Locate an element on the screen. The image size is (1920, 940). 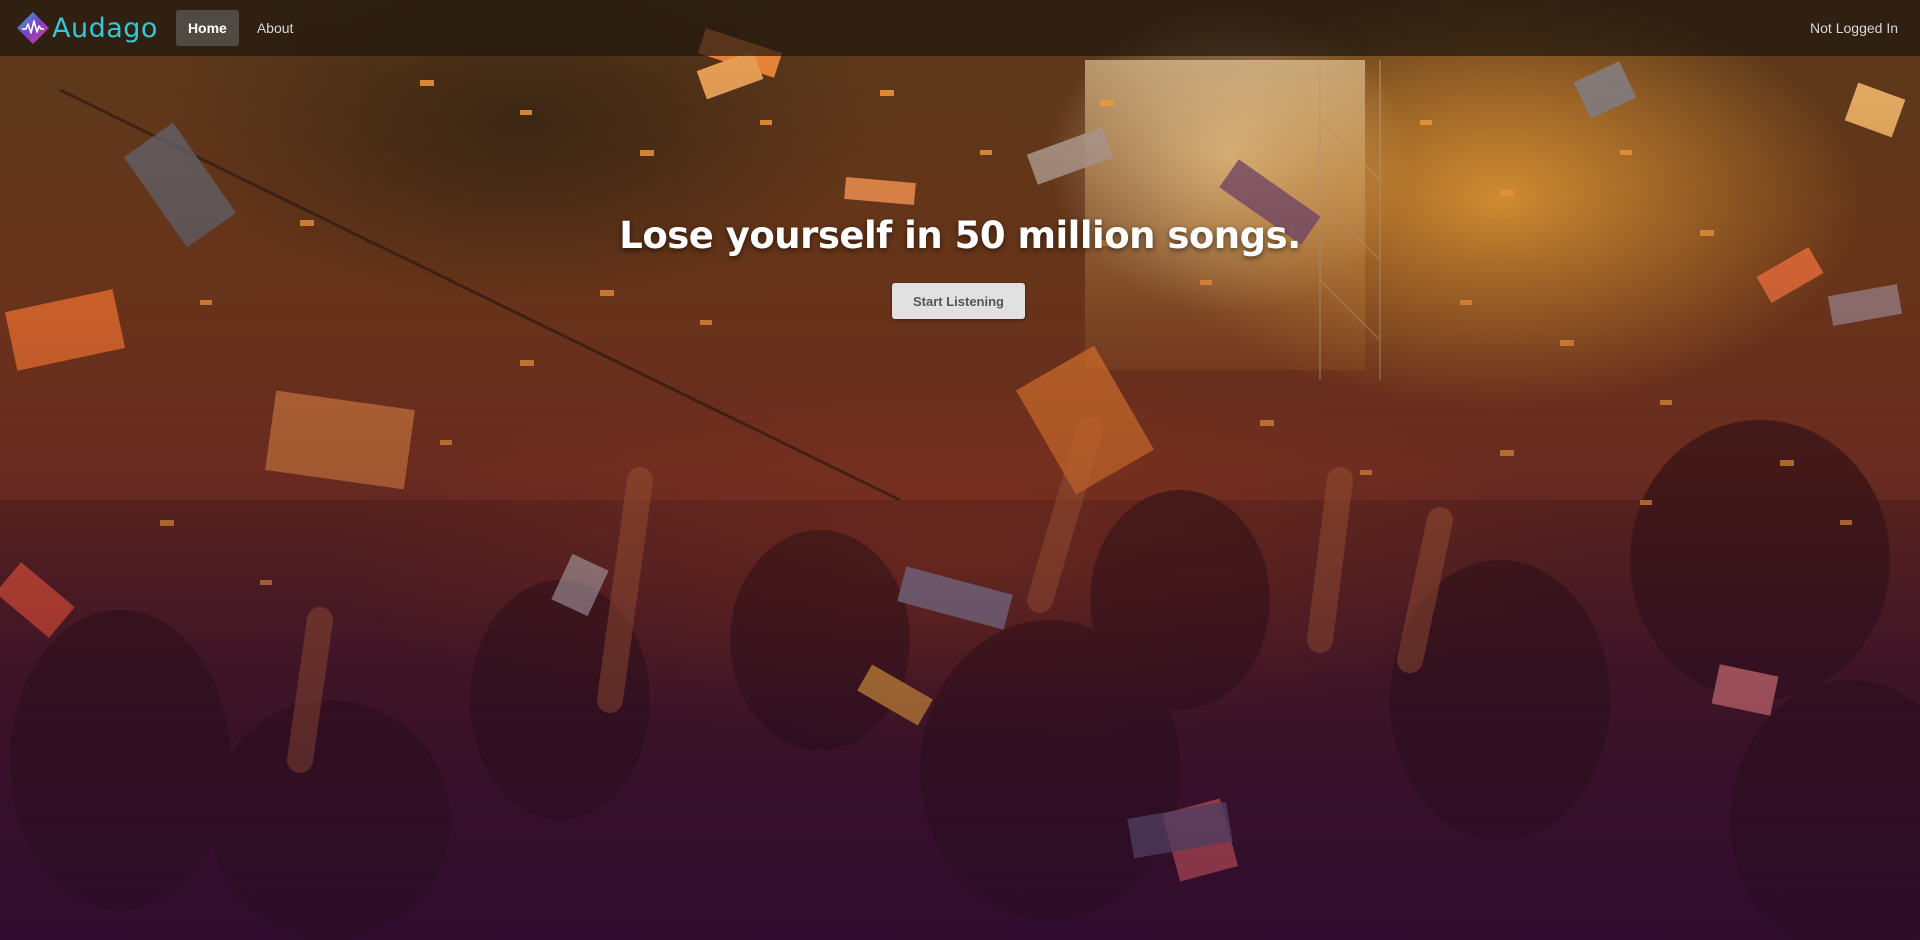
brand-logo-link: Audago is located at coordinates (87, 28).